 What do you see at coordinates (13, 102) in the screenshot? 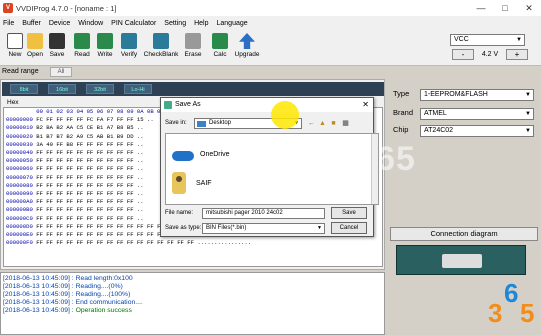
I see `hex-label: Hex` at bounding box center [13, 102].